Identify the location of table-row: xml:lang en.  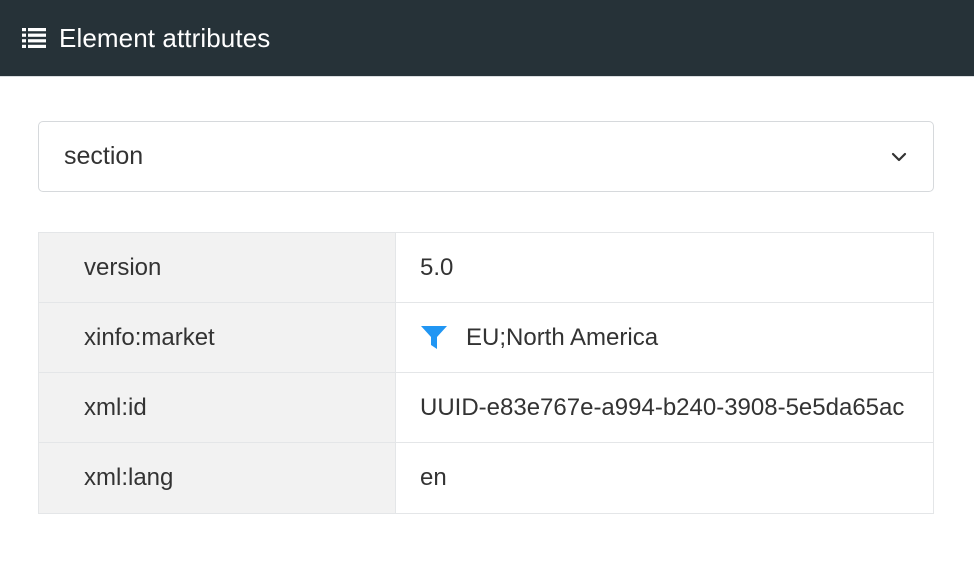
(486, 478).